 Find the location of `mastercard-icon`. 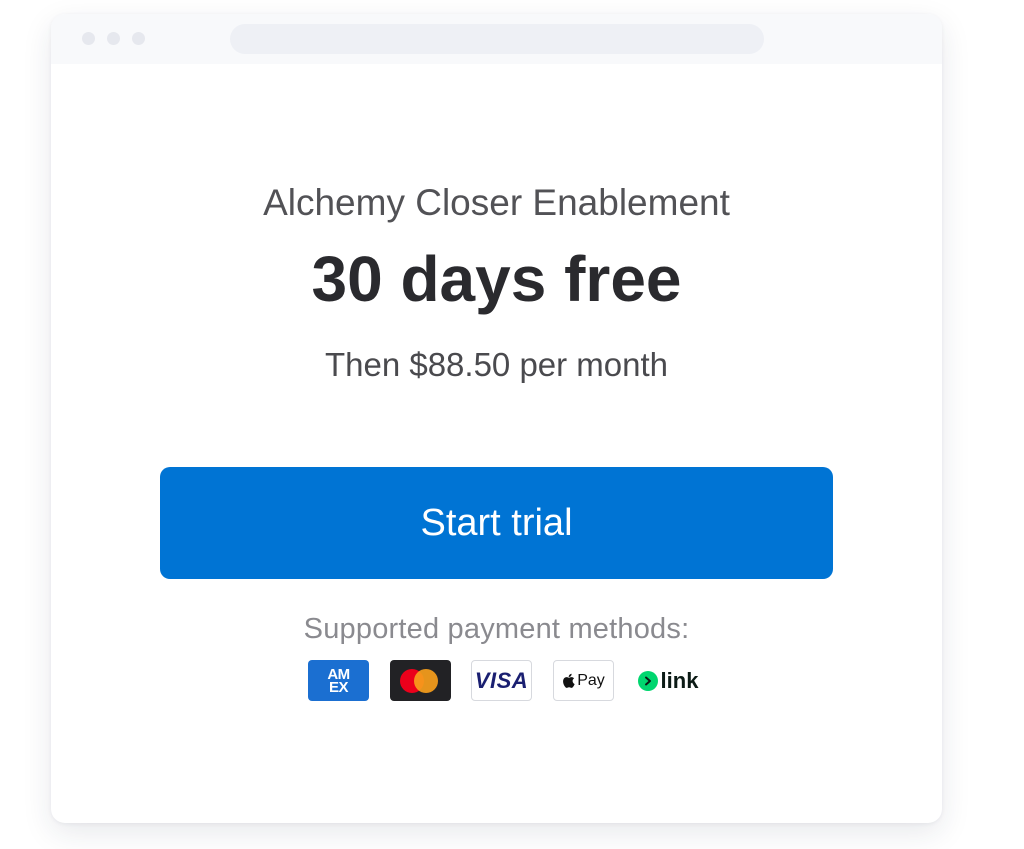

mastercard-icon is located at coordinates (420, 680).